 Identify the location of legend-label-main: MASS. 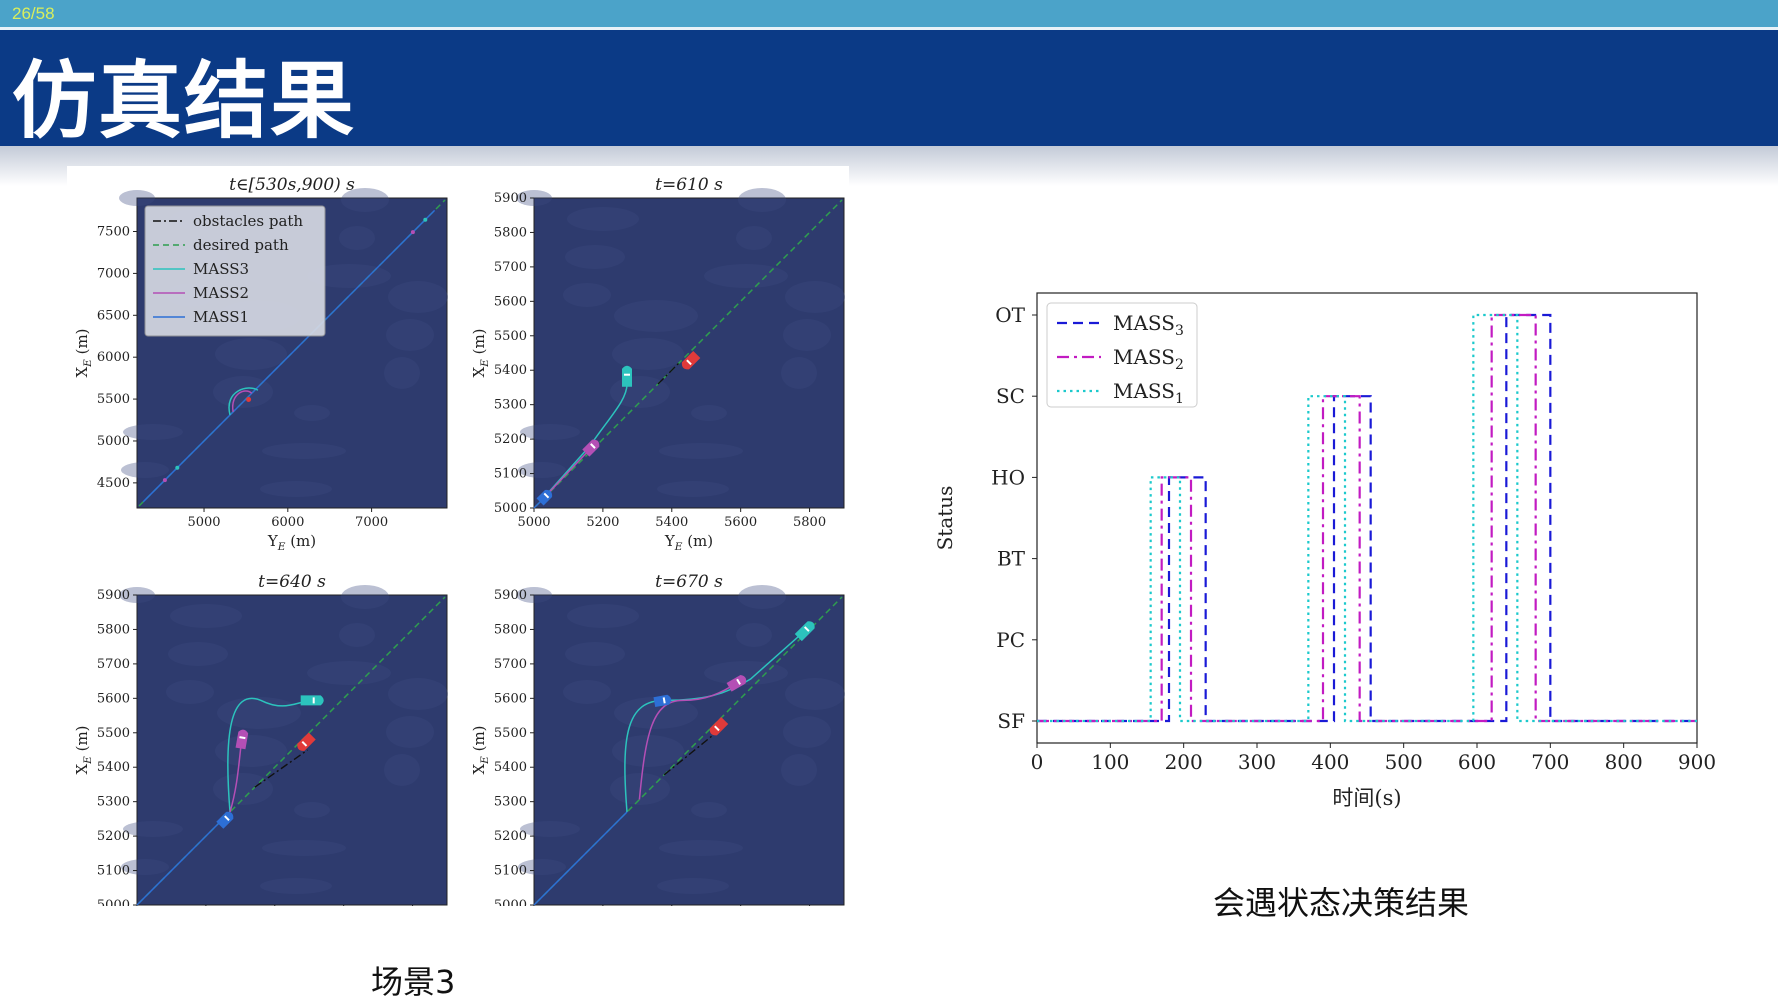
(1144, 357).